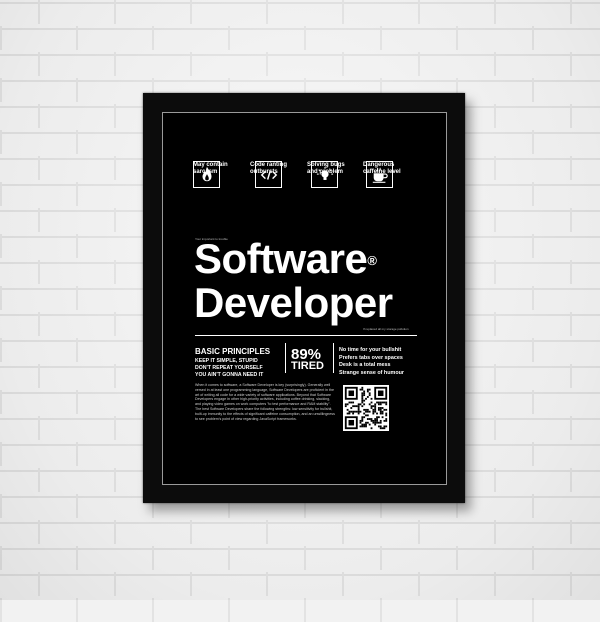 The height and width of the screenshot is (622, 600). What do you see at coordinates (326, 168) in the screenshot?
I see `icon-caption-3: Solving bugs and problem` at bounding box center [326, 168].